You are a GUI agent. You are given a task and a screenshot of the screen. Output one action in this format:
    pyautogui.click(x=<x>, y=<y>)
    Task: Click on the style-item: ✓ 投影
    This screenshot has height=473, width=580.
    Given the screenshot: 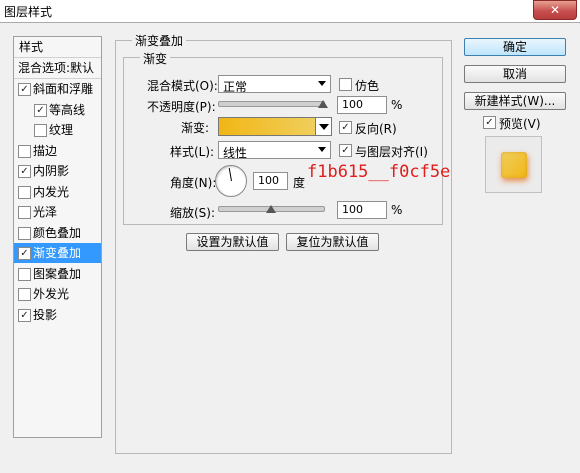 What is the action you would take?
    pyautogui.click(x=57, y=315)
    